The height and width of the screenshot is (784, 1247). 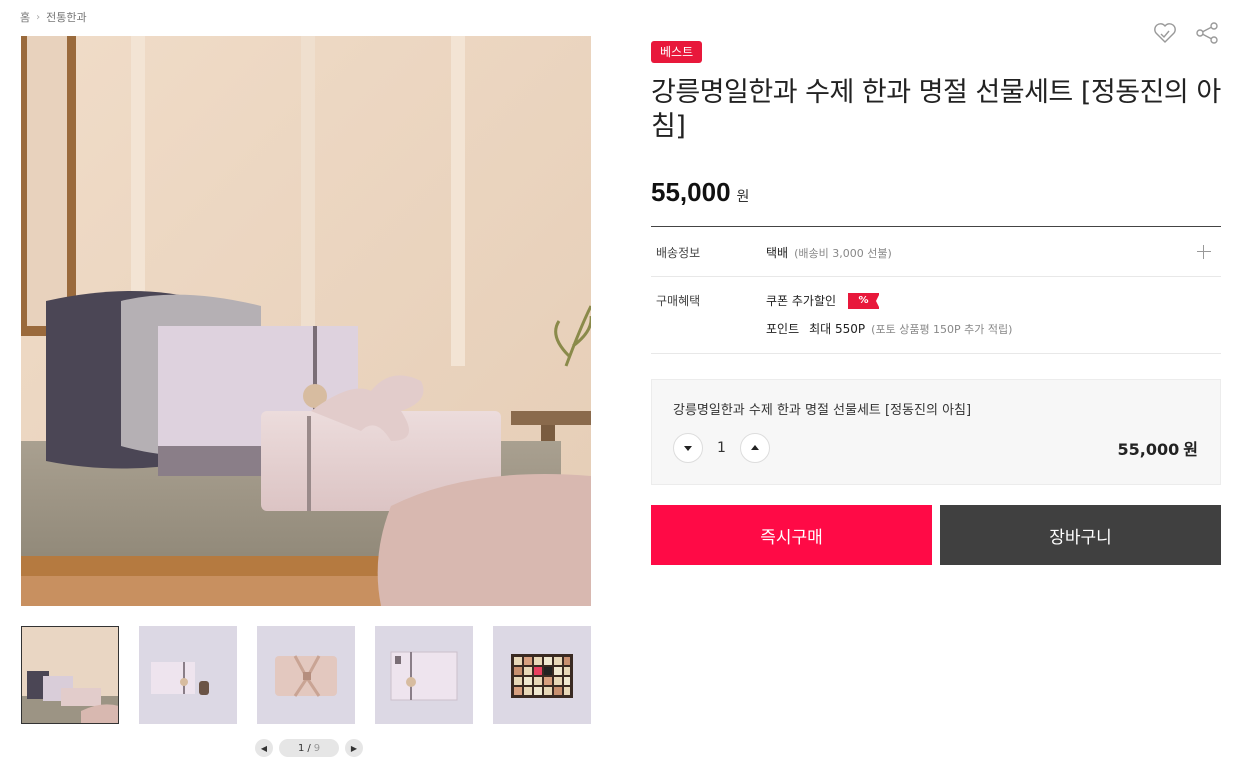 I want to click on quantity-input, so click(x=721, y=448).